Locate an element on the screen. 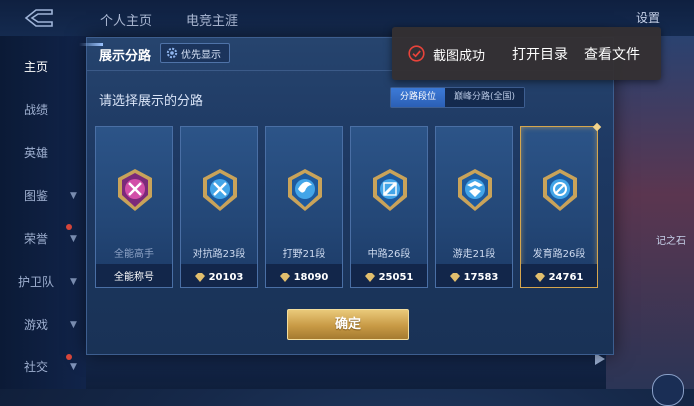 This screenshot has height=406, width=694. sidebar-item-games: 游戏 is located at coordinates (36, 324).